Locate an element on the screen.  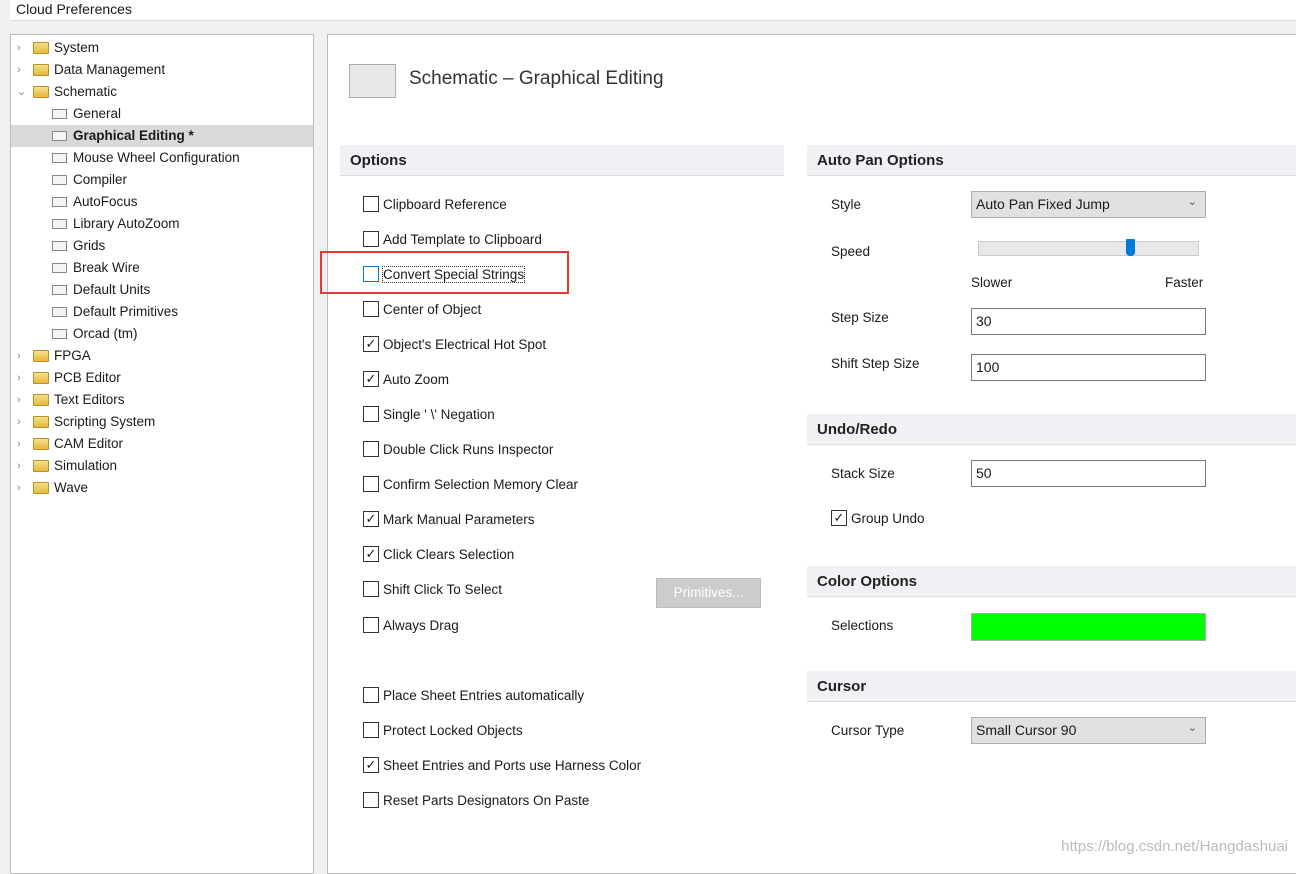
tree-item: Library AutoZoom is located at coordinates (162, 224).